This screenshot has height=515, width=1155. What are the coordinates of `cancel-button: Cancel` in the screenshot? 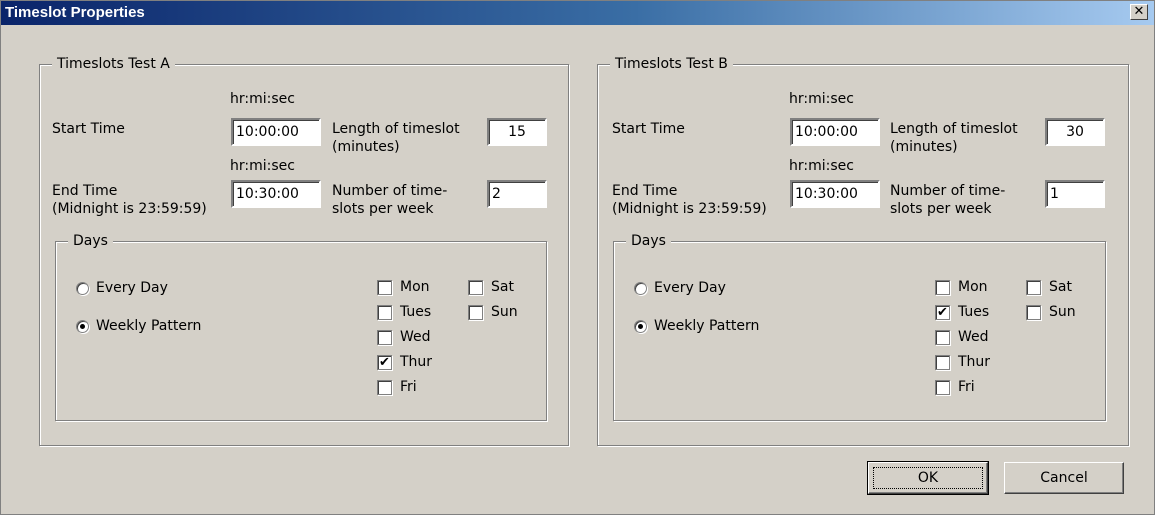 It's located at (1064, 478).